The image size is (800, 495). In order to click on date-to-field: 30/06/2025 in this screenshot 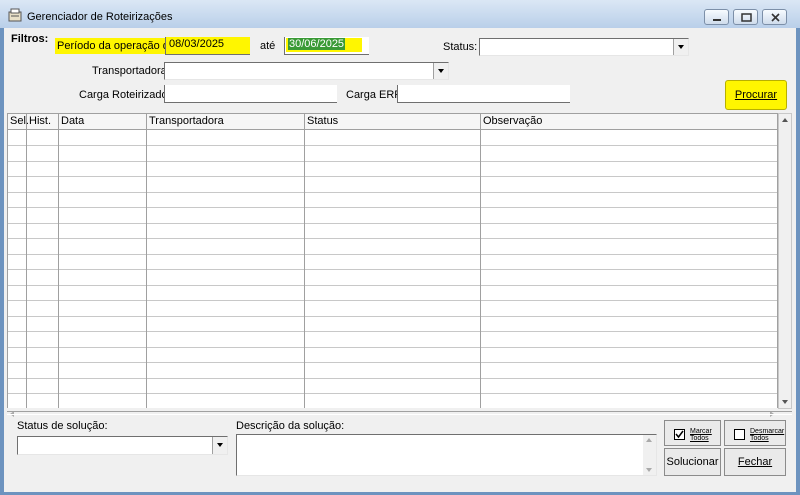, I will do `click(326, 46)`.